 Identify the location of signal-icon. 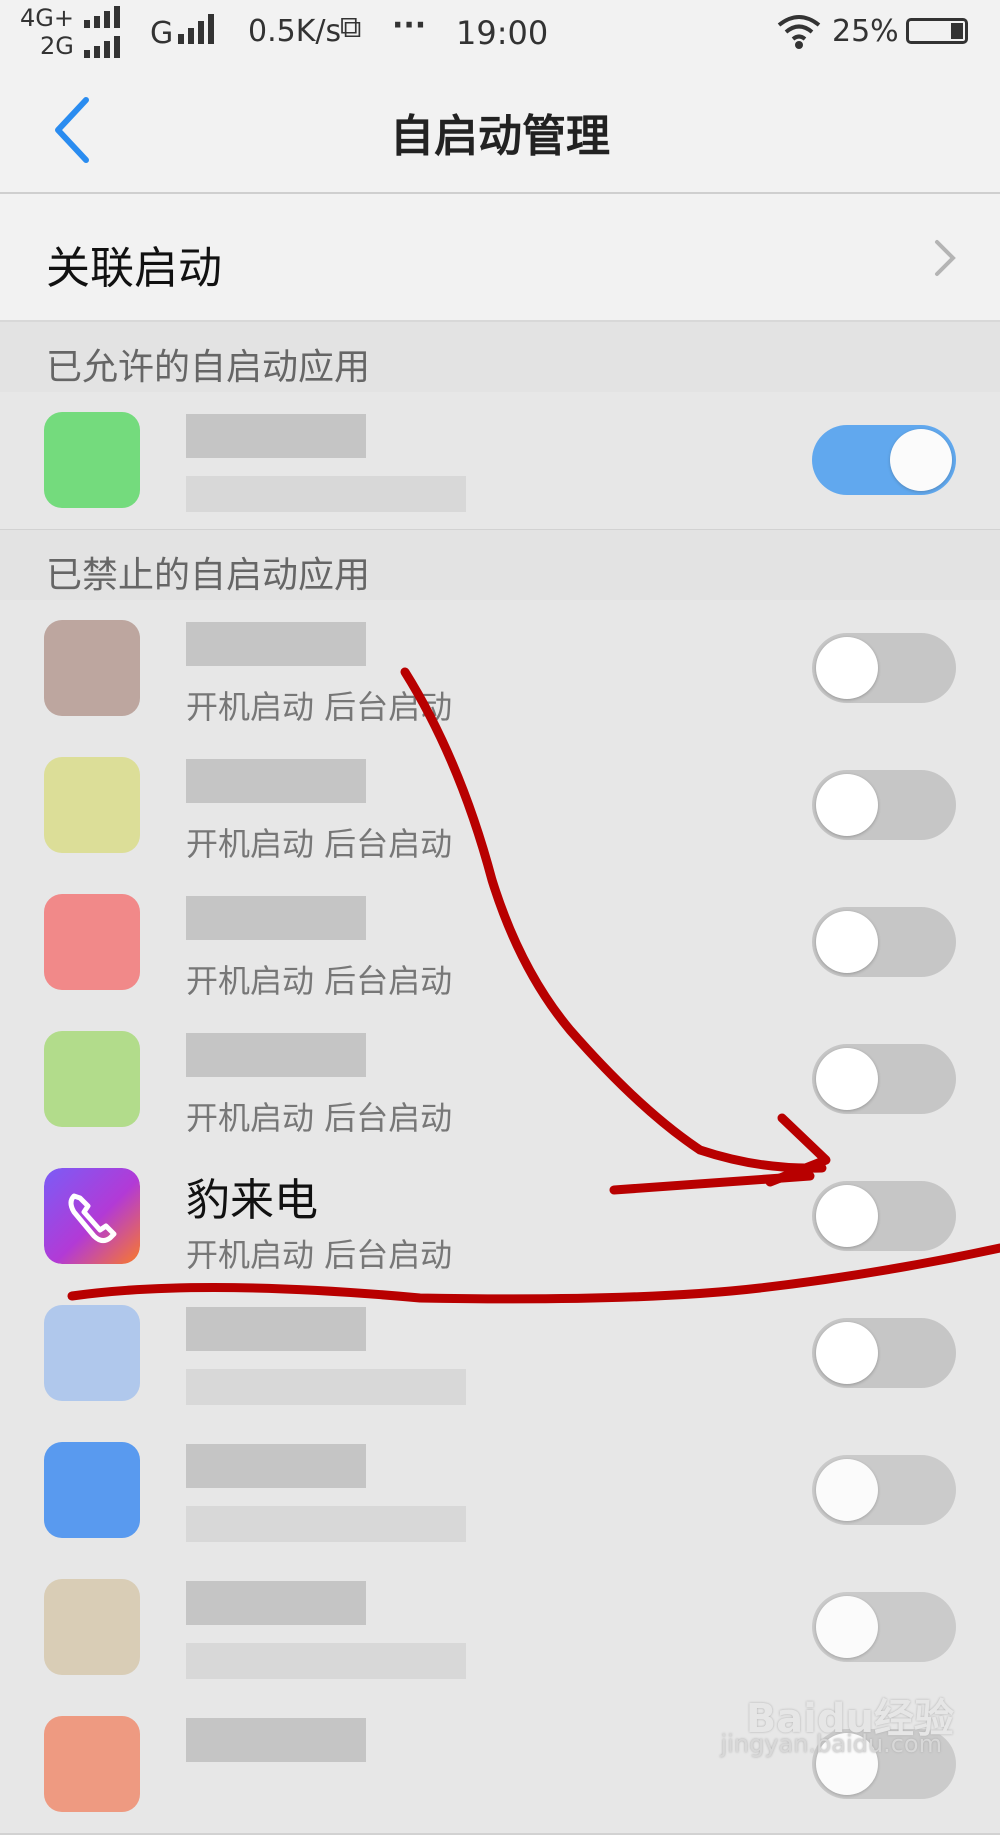
(102, 17).